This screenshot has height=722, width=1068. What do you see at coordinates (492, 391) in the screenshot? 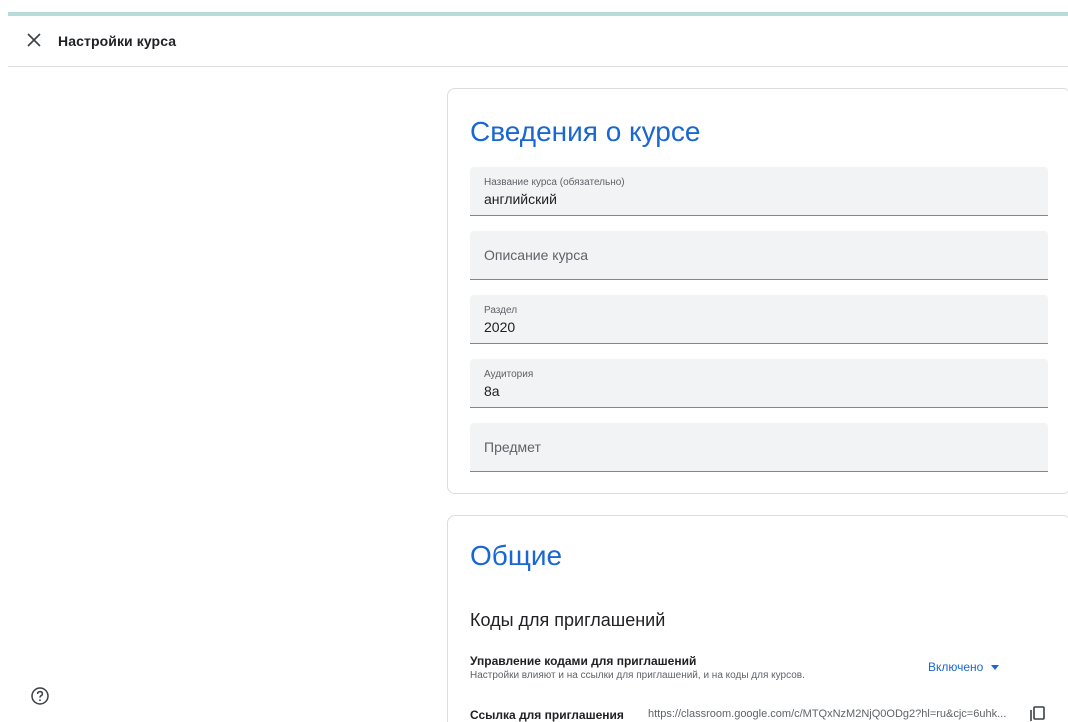
I see `room-value: 8а` at bounding box center [492, 391].